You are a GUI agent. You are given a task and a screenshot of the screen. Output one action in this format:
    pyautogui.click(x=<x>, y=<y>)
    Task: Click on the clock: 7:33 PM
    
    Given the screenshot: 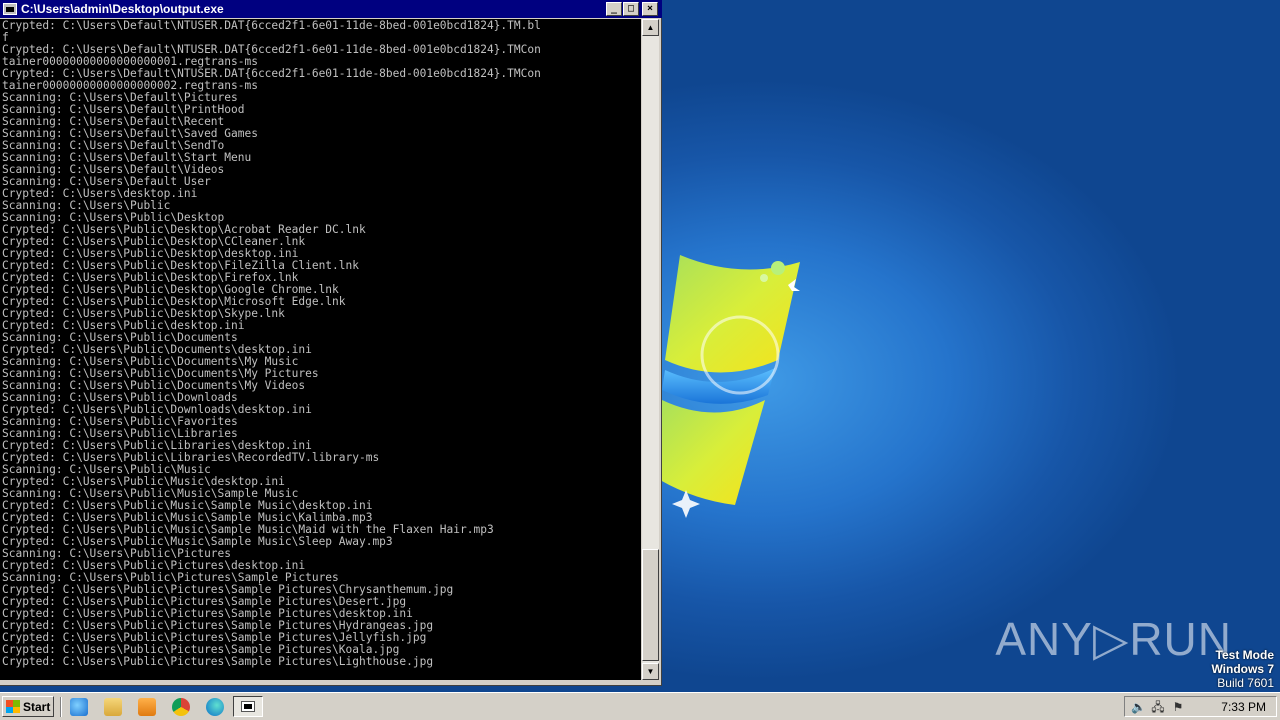 What is the action you would take?
    pyautogui.click(x=1243, y=707)
    